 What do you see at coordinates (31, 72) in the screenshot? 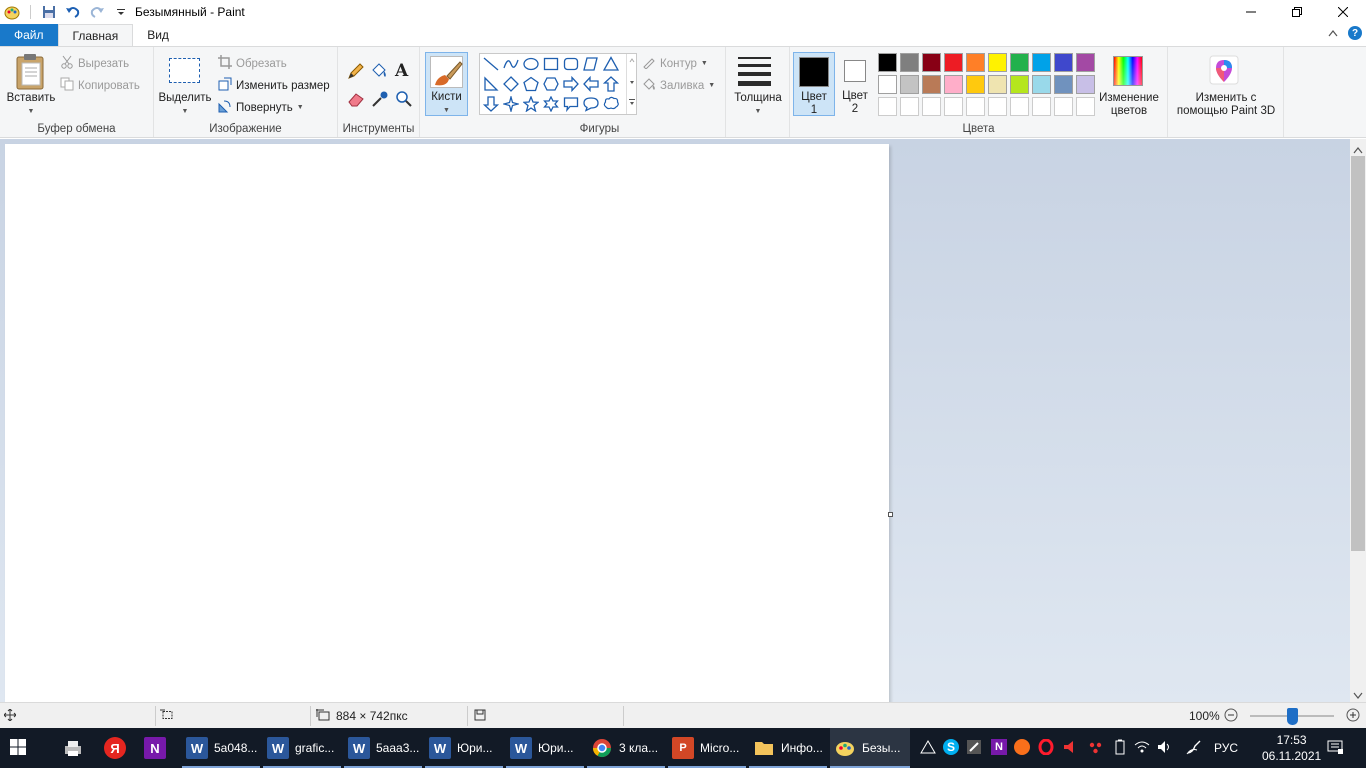
I see `paste-icon` at bounding box center [31, 72].